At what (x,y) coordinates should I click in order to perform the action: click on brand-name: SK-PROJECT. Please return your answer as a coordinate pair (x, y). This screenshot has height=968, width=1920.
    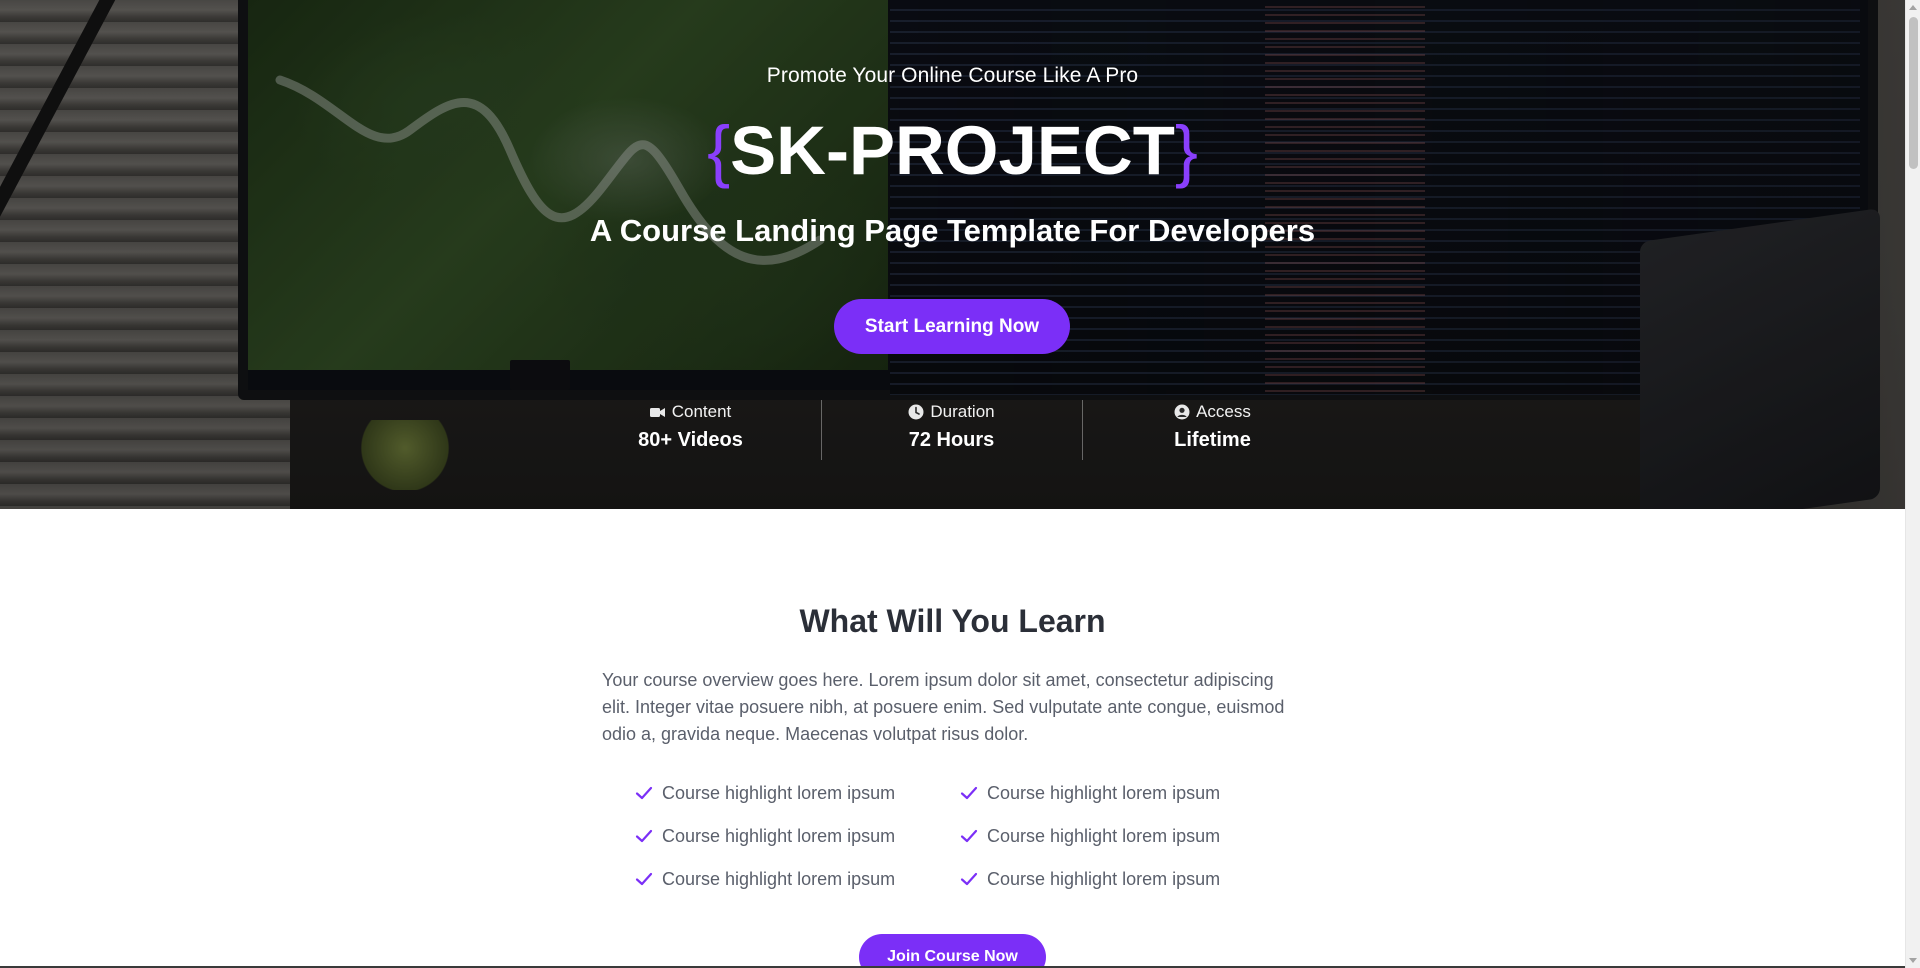
    Looking at the image, I should click on (952, 150).